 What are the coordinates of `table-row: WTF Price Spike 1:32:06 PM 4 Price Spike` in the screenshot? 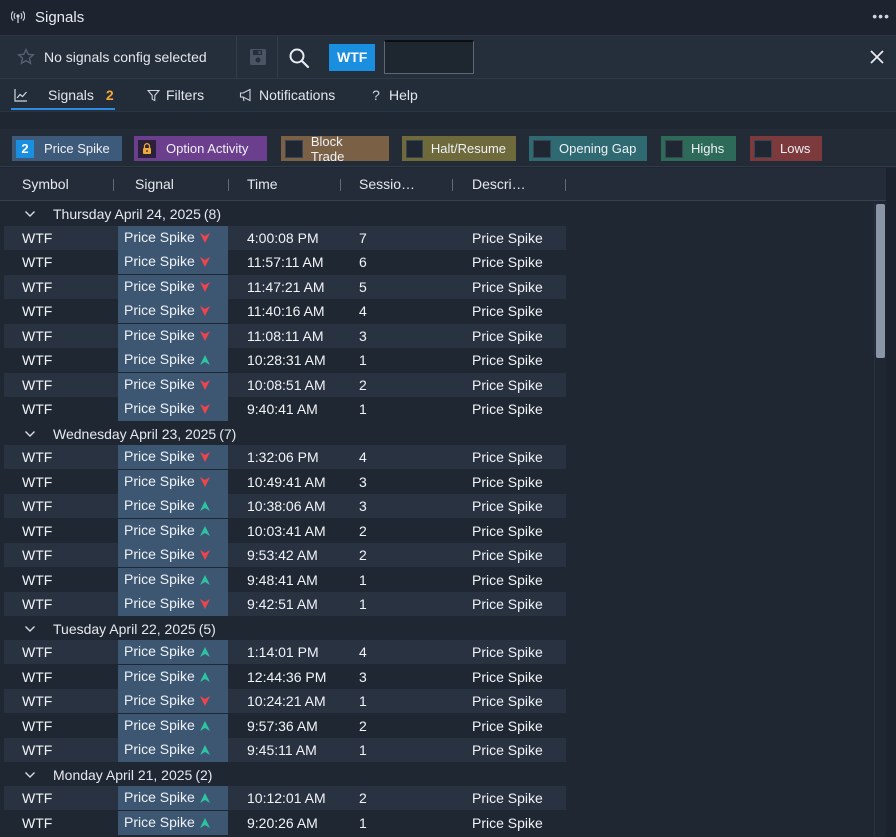 It's located at (439, 457).